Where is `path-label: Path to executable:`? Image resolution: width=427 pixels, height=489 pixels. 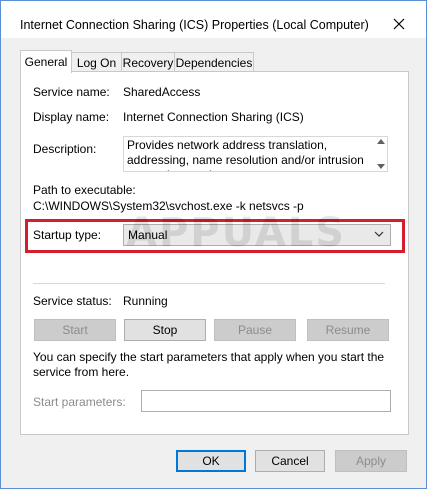 path-label: Path to executable: is located at coordinates (84, 190).